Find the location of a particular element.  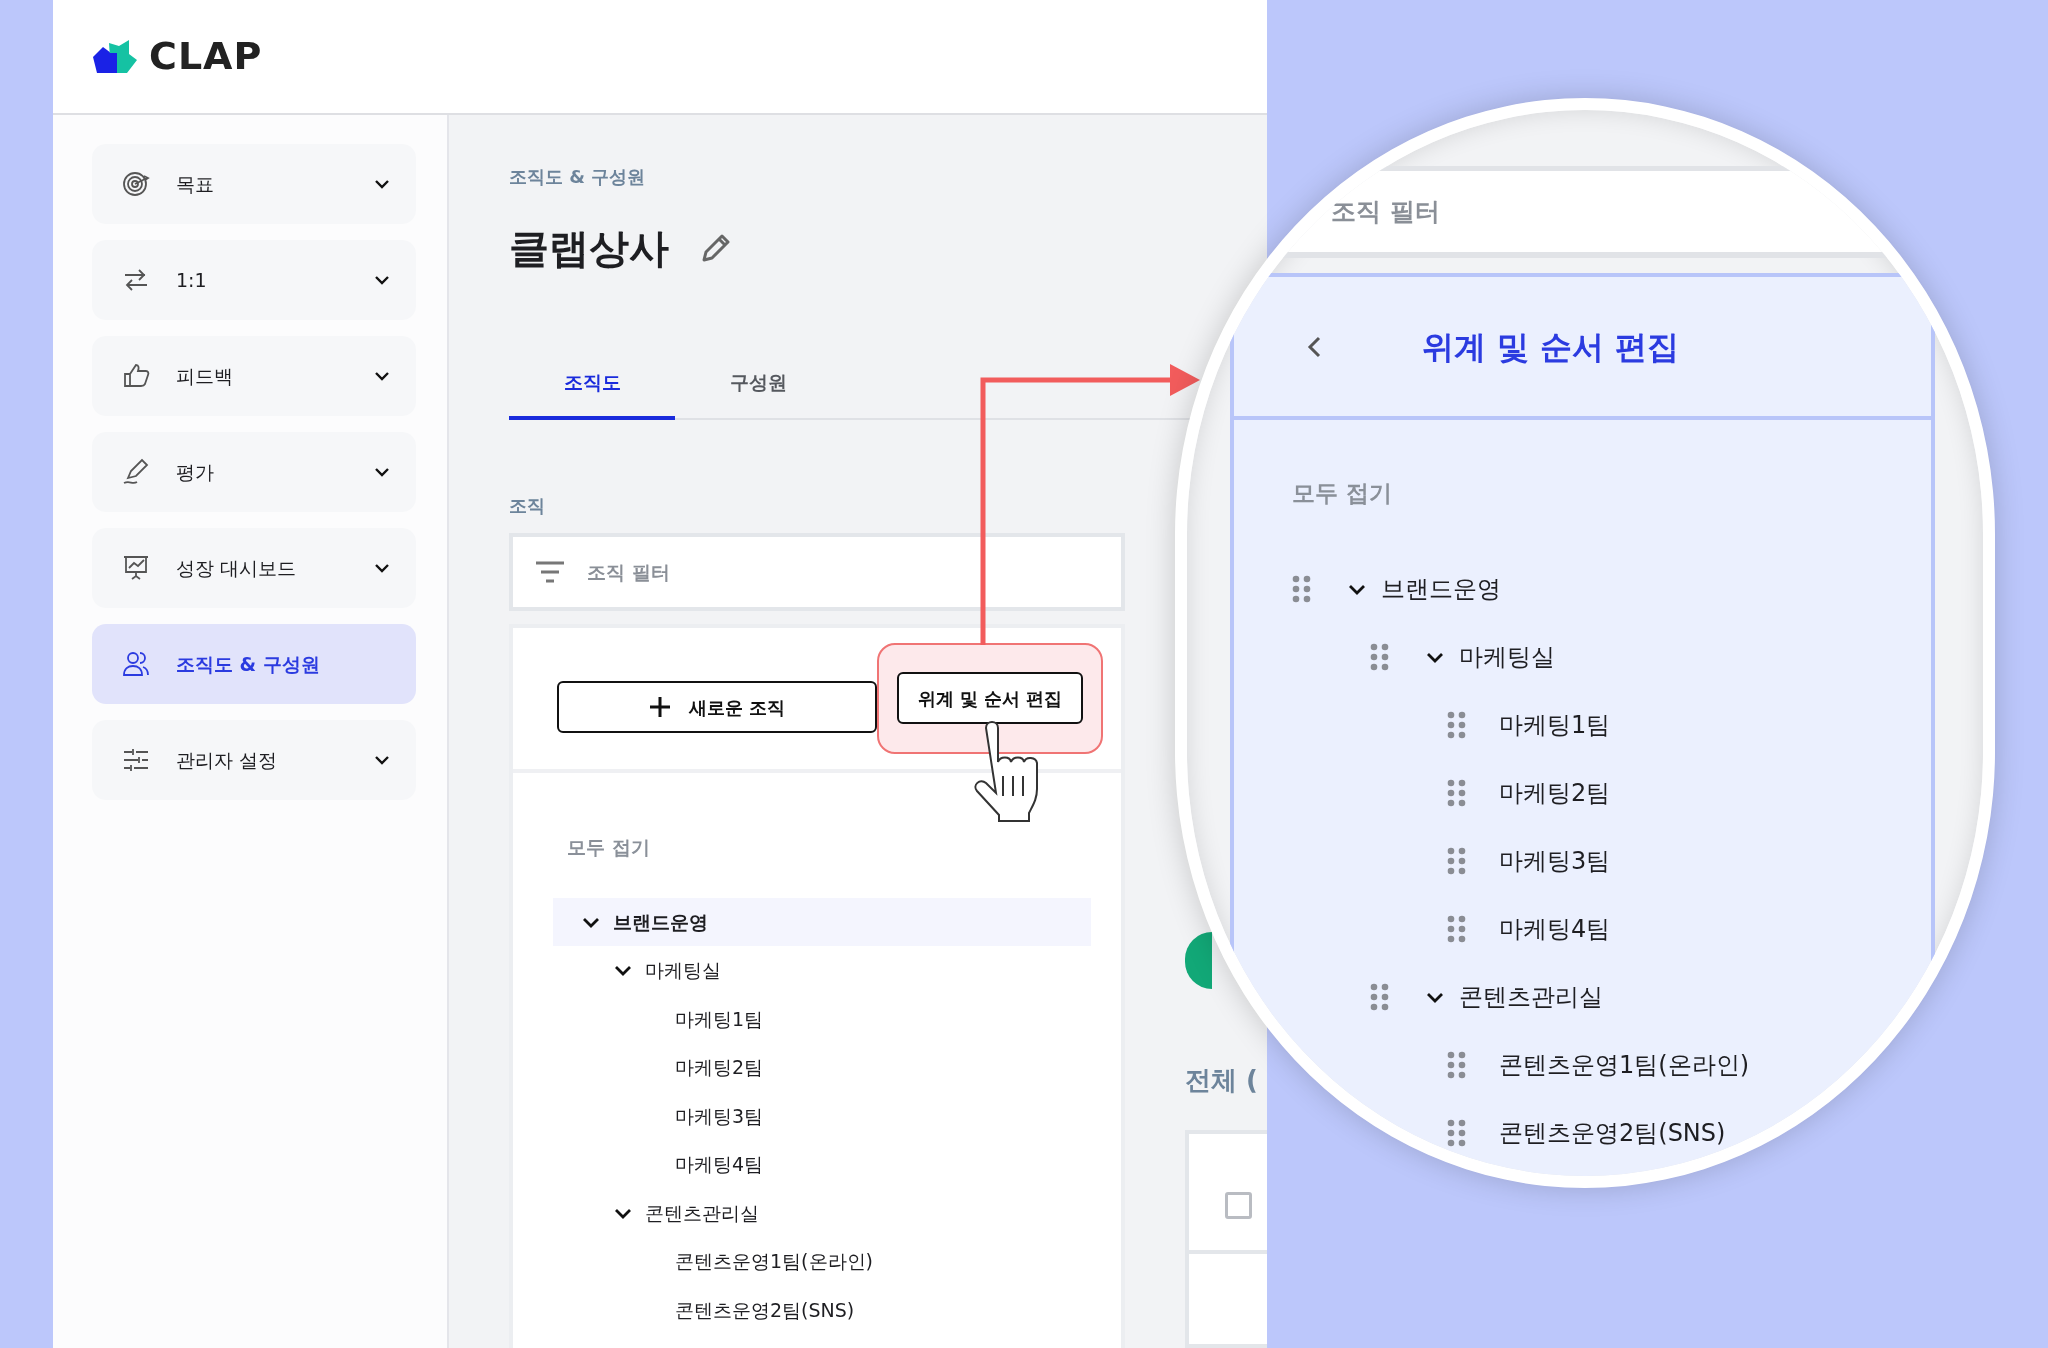

new-org-button: 새로운 조직 is located at coordinates (717, 707).